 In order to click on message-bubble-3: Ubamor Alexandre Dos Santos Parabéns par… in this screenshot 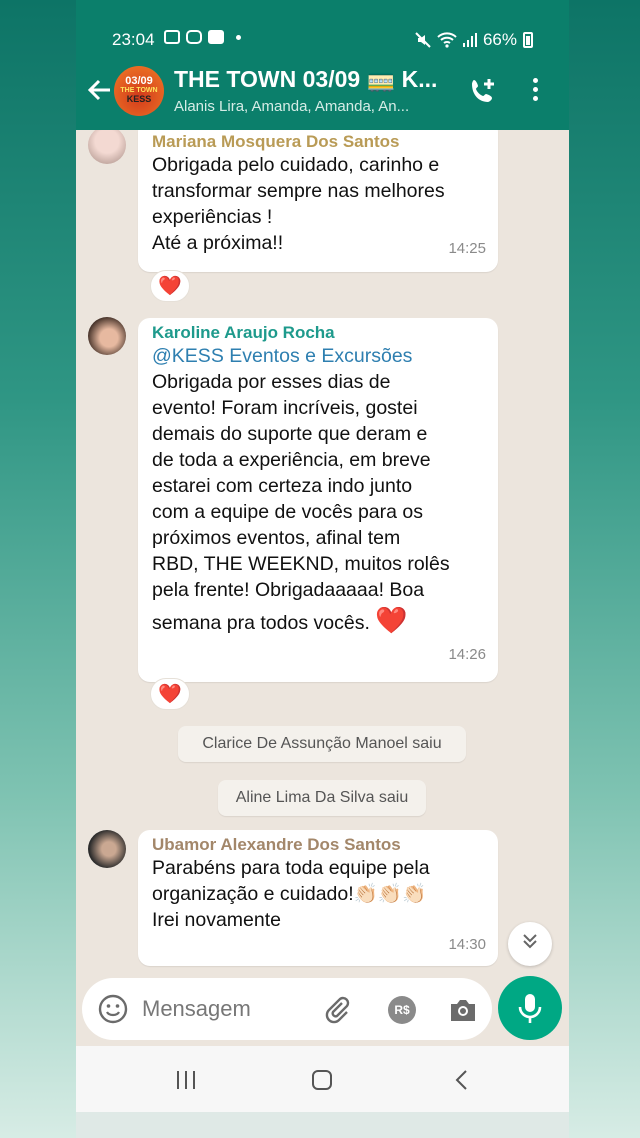, I will do `click(318, 898)`.